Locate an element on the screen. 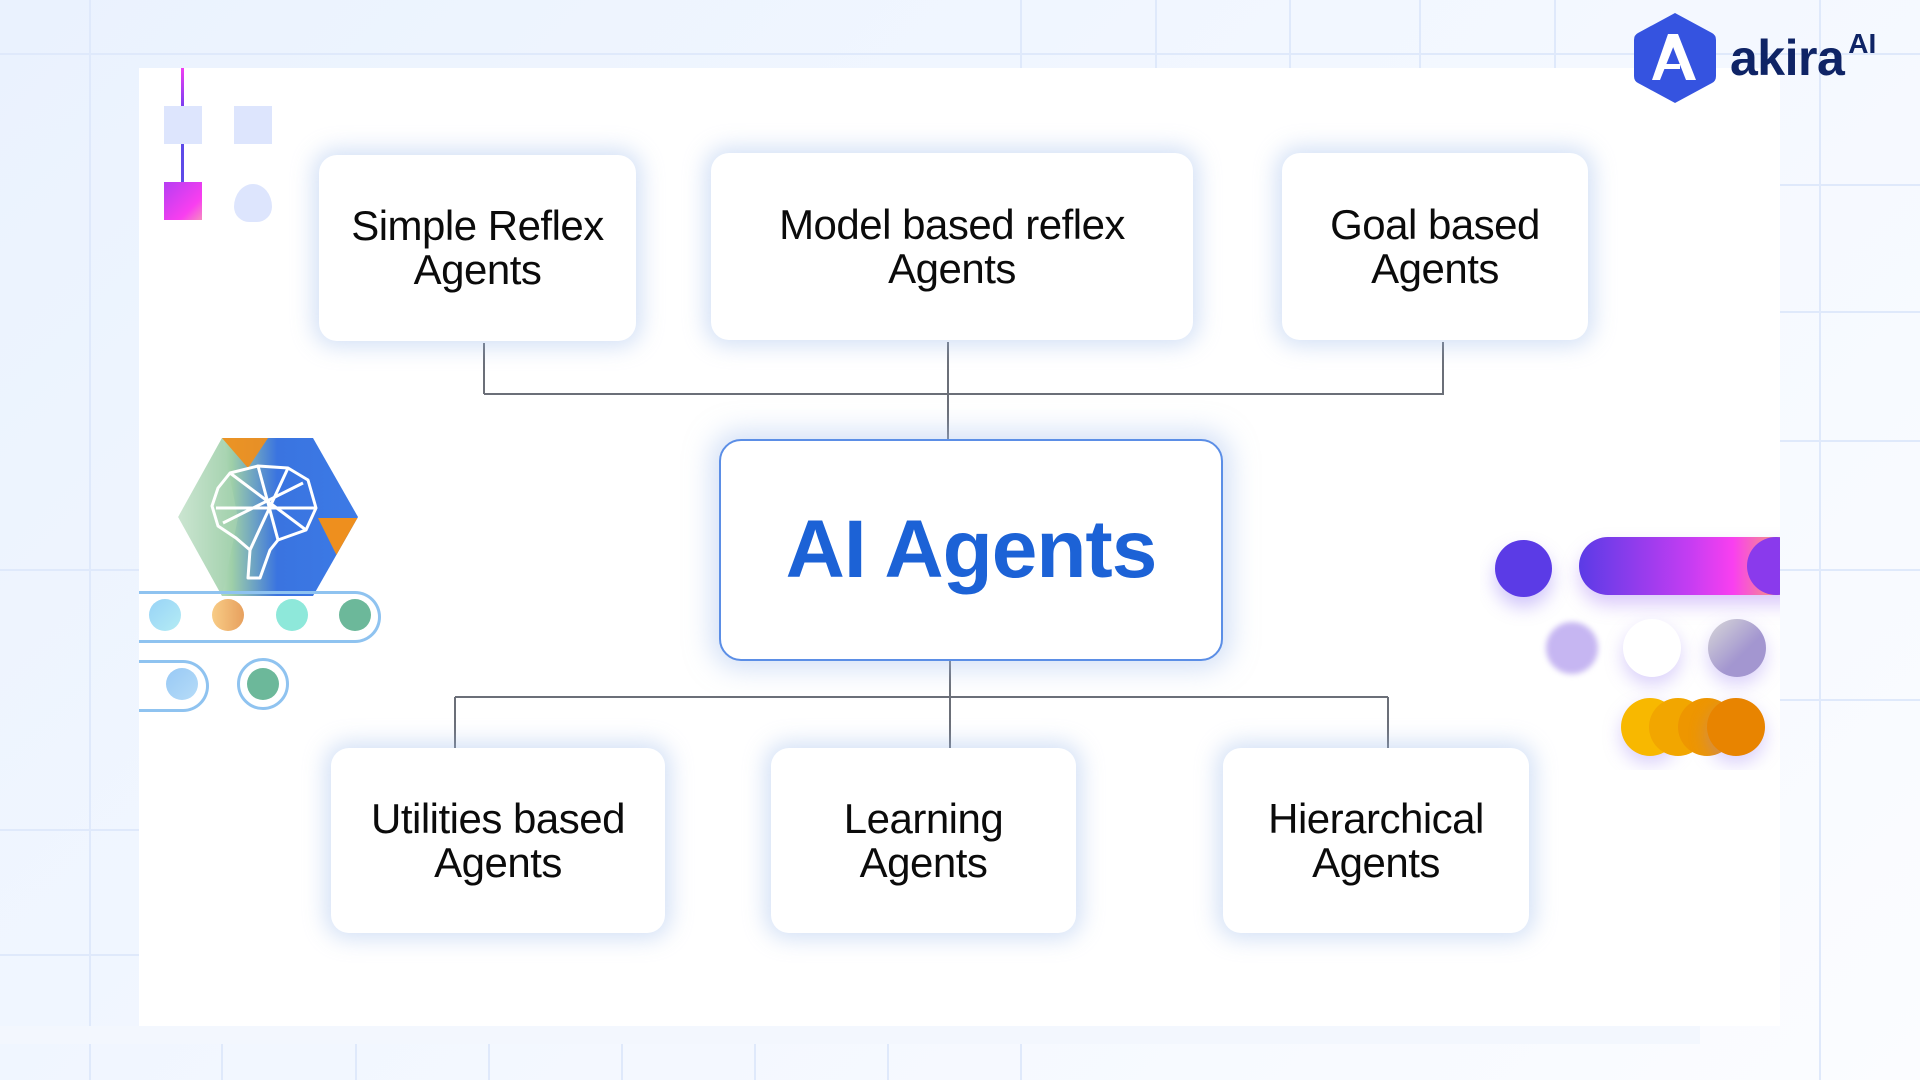  node-ai-agents-root: AI Agents is located at coordinates (971, 550).